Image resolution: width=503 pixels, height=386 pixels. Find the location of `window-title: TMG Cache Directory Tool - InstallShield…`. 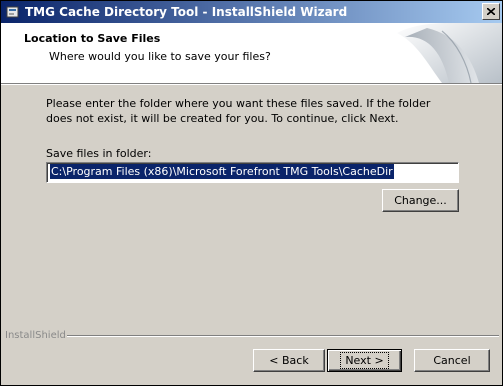

window-title: TMG Cache Directory Tool - InstallShield… is located at coordinates (186, 12).